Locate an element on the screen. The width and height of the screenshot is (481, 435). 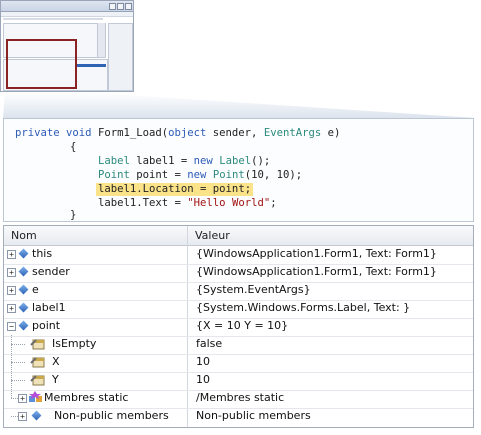
code-line-text-assign: label1.Text = "Hello World"; is located at coordinates (187, 203).